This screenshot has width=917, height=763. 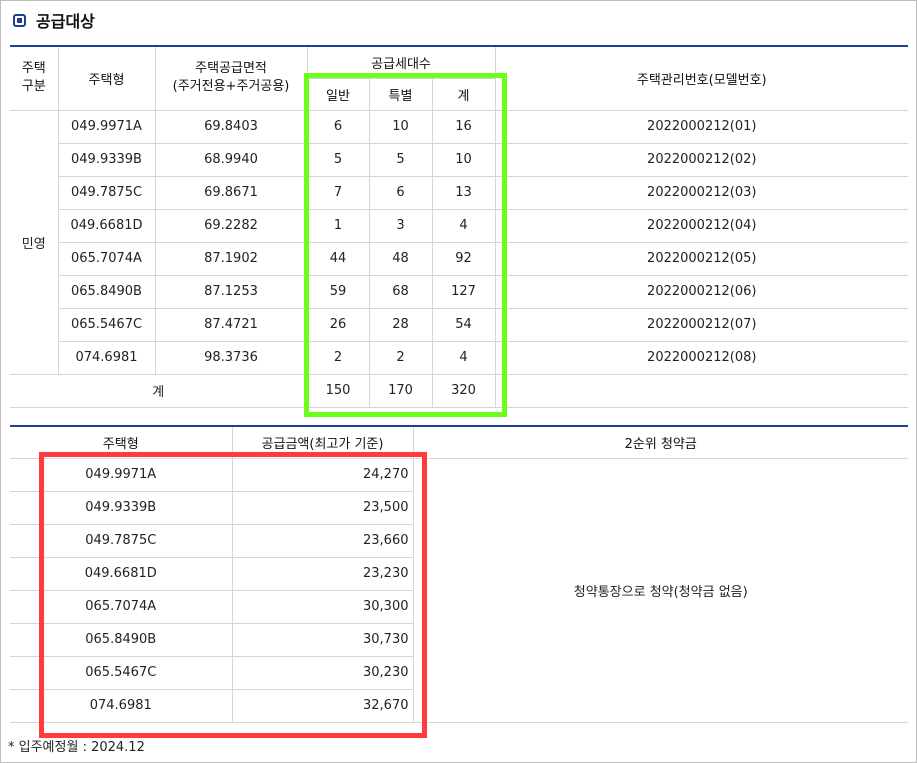 I want to click on total-count-cell: 16, so click(x=463, y=126).